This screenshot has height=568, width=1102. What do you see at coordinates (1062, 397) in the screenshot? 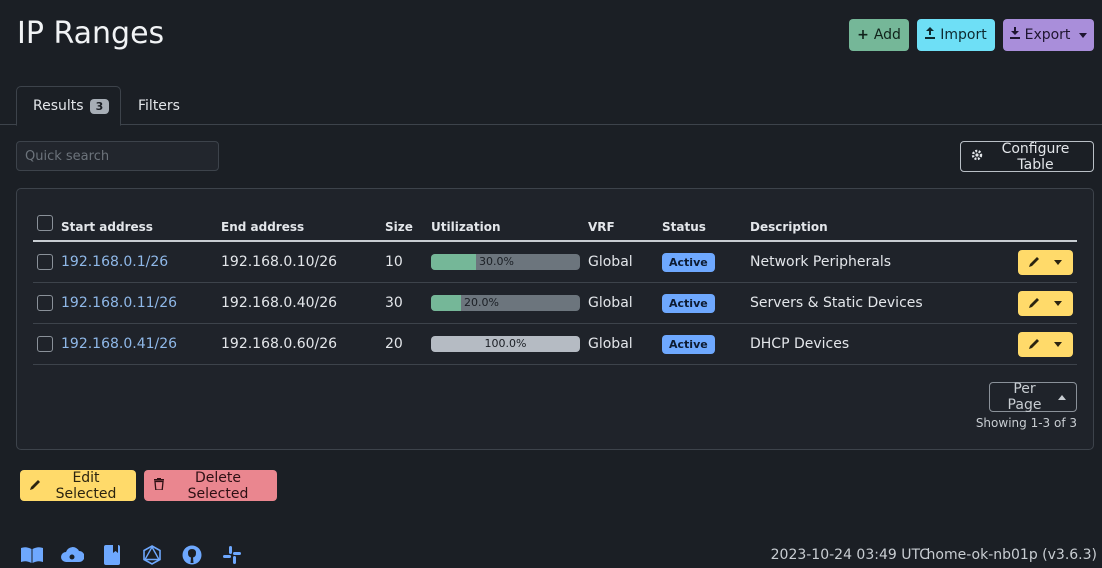
I see `chevron-up-icon` at bounding box center [1062, 397].